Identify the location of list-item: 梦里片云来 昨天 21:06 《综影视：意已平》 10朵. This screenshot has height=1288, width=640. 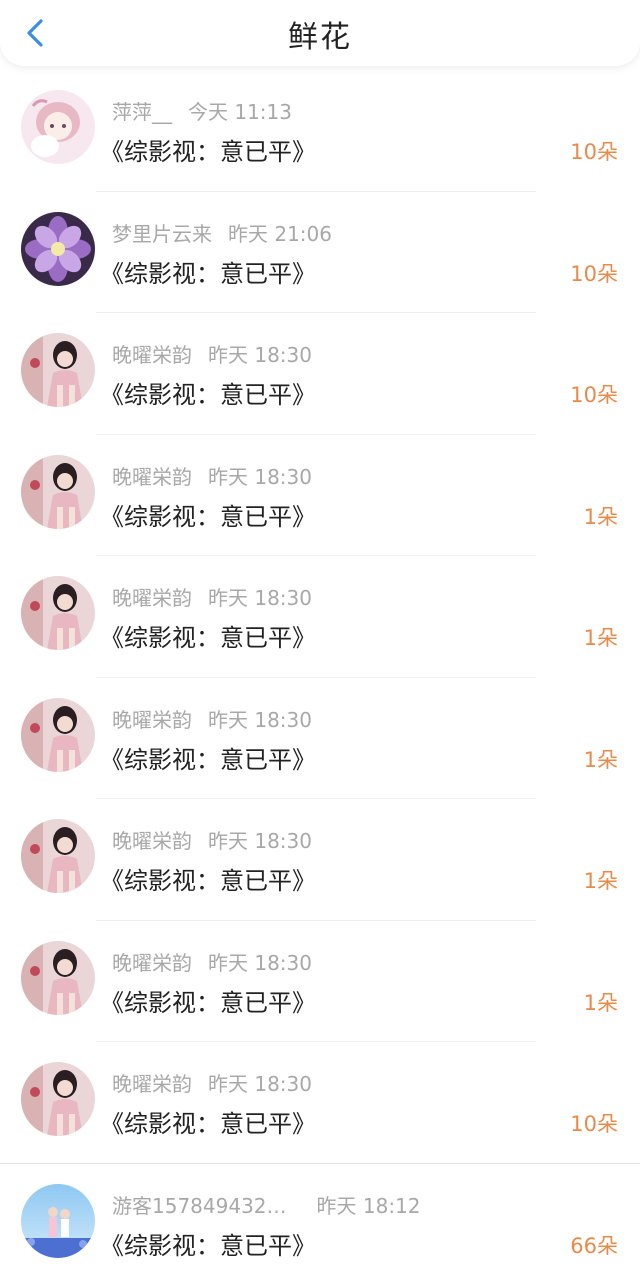
(320, 252).